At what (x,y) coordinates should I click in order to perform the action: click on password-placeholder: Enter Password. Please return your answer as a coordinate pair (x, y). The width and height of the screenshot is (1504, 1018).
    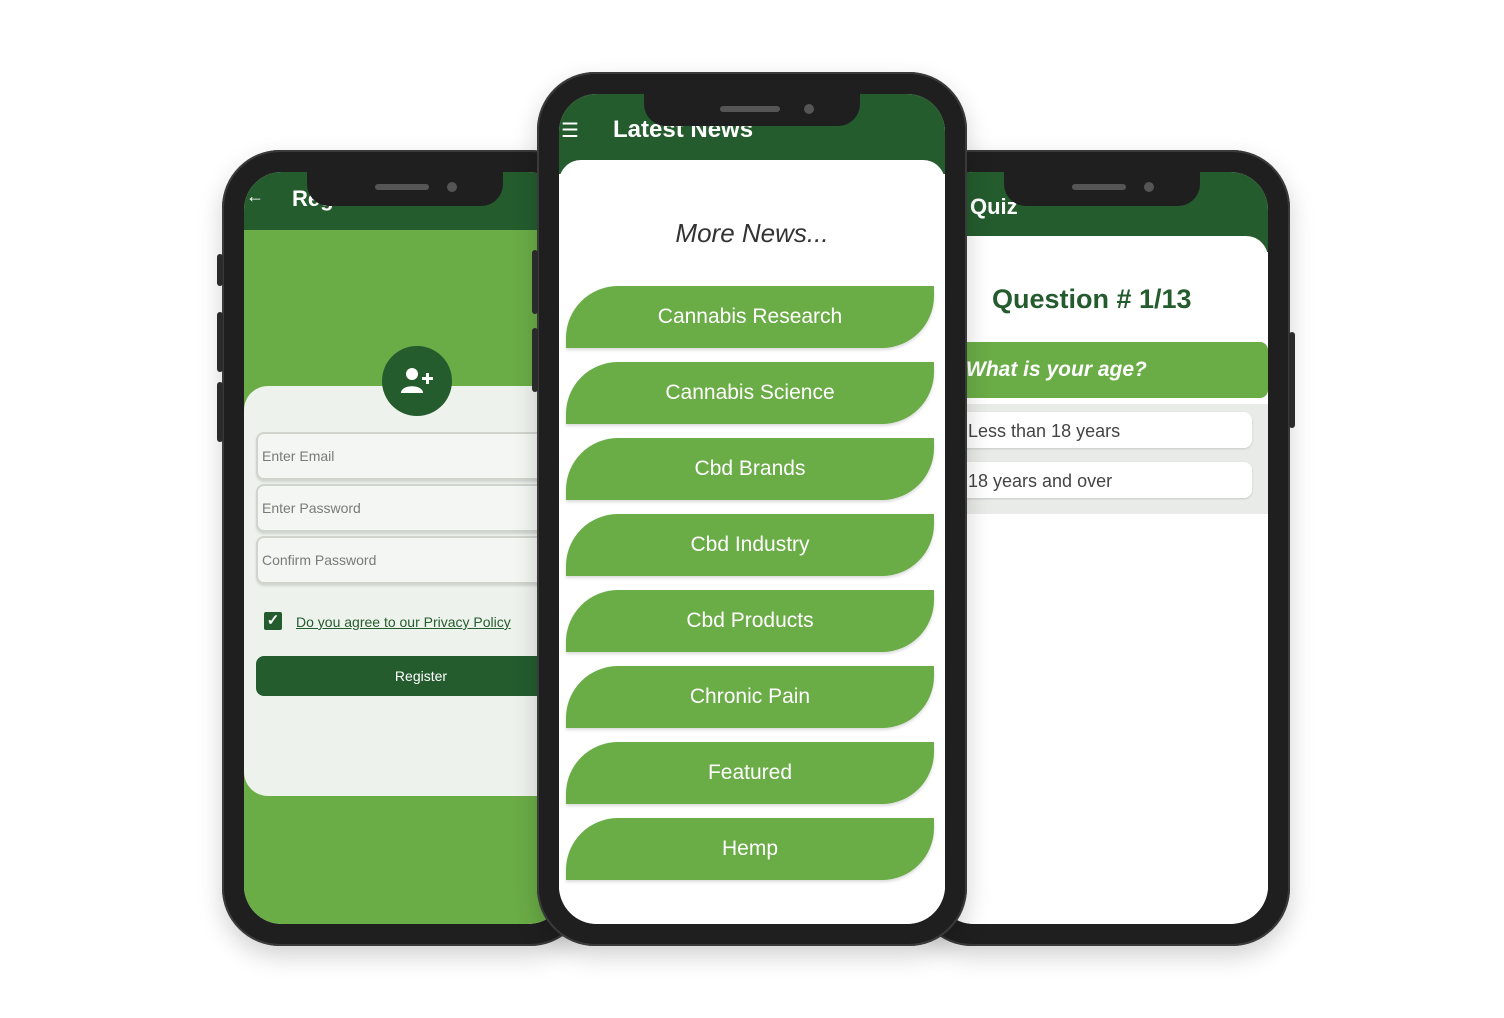
    Looking at the image, I should click on (311, 508).